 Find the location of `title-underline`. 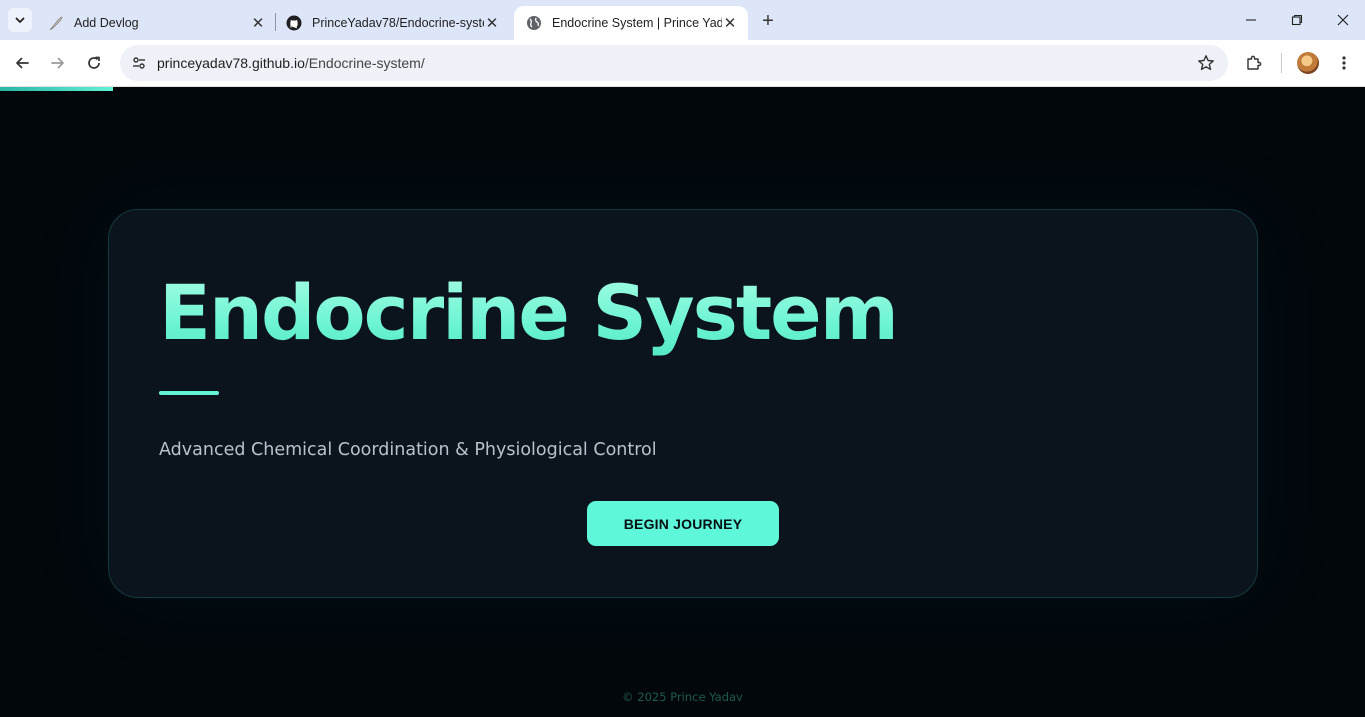

title-underline is located at coordinates (189, 393).